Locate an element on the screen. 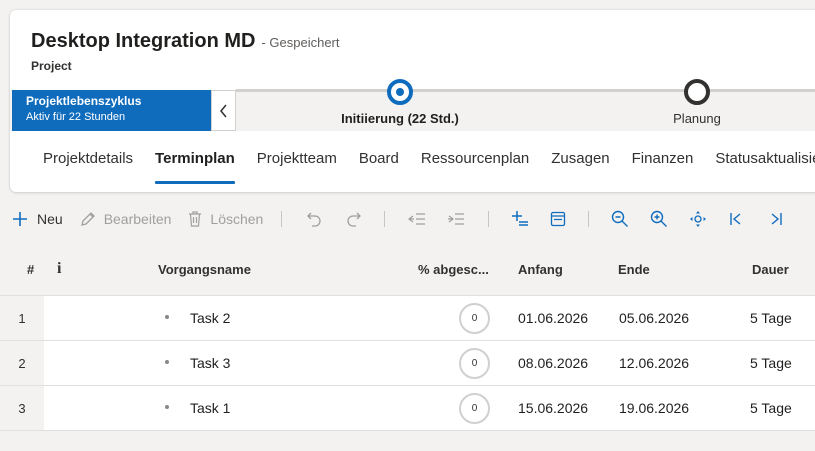 Image resolution: width=815 pixels, height=451 pixels. zoom-out-icon is located at coordinates (620, 218).